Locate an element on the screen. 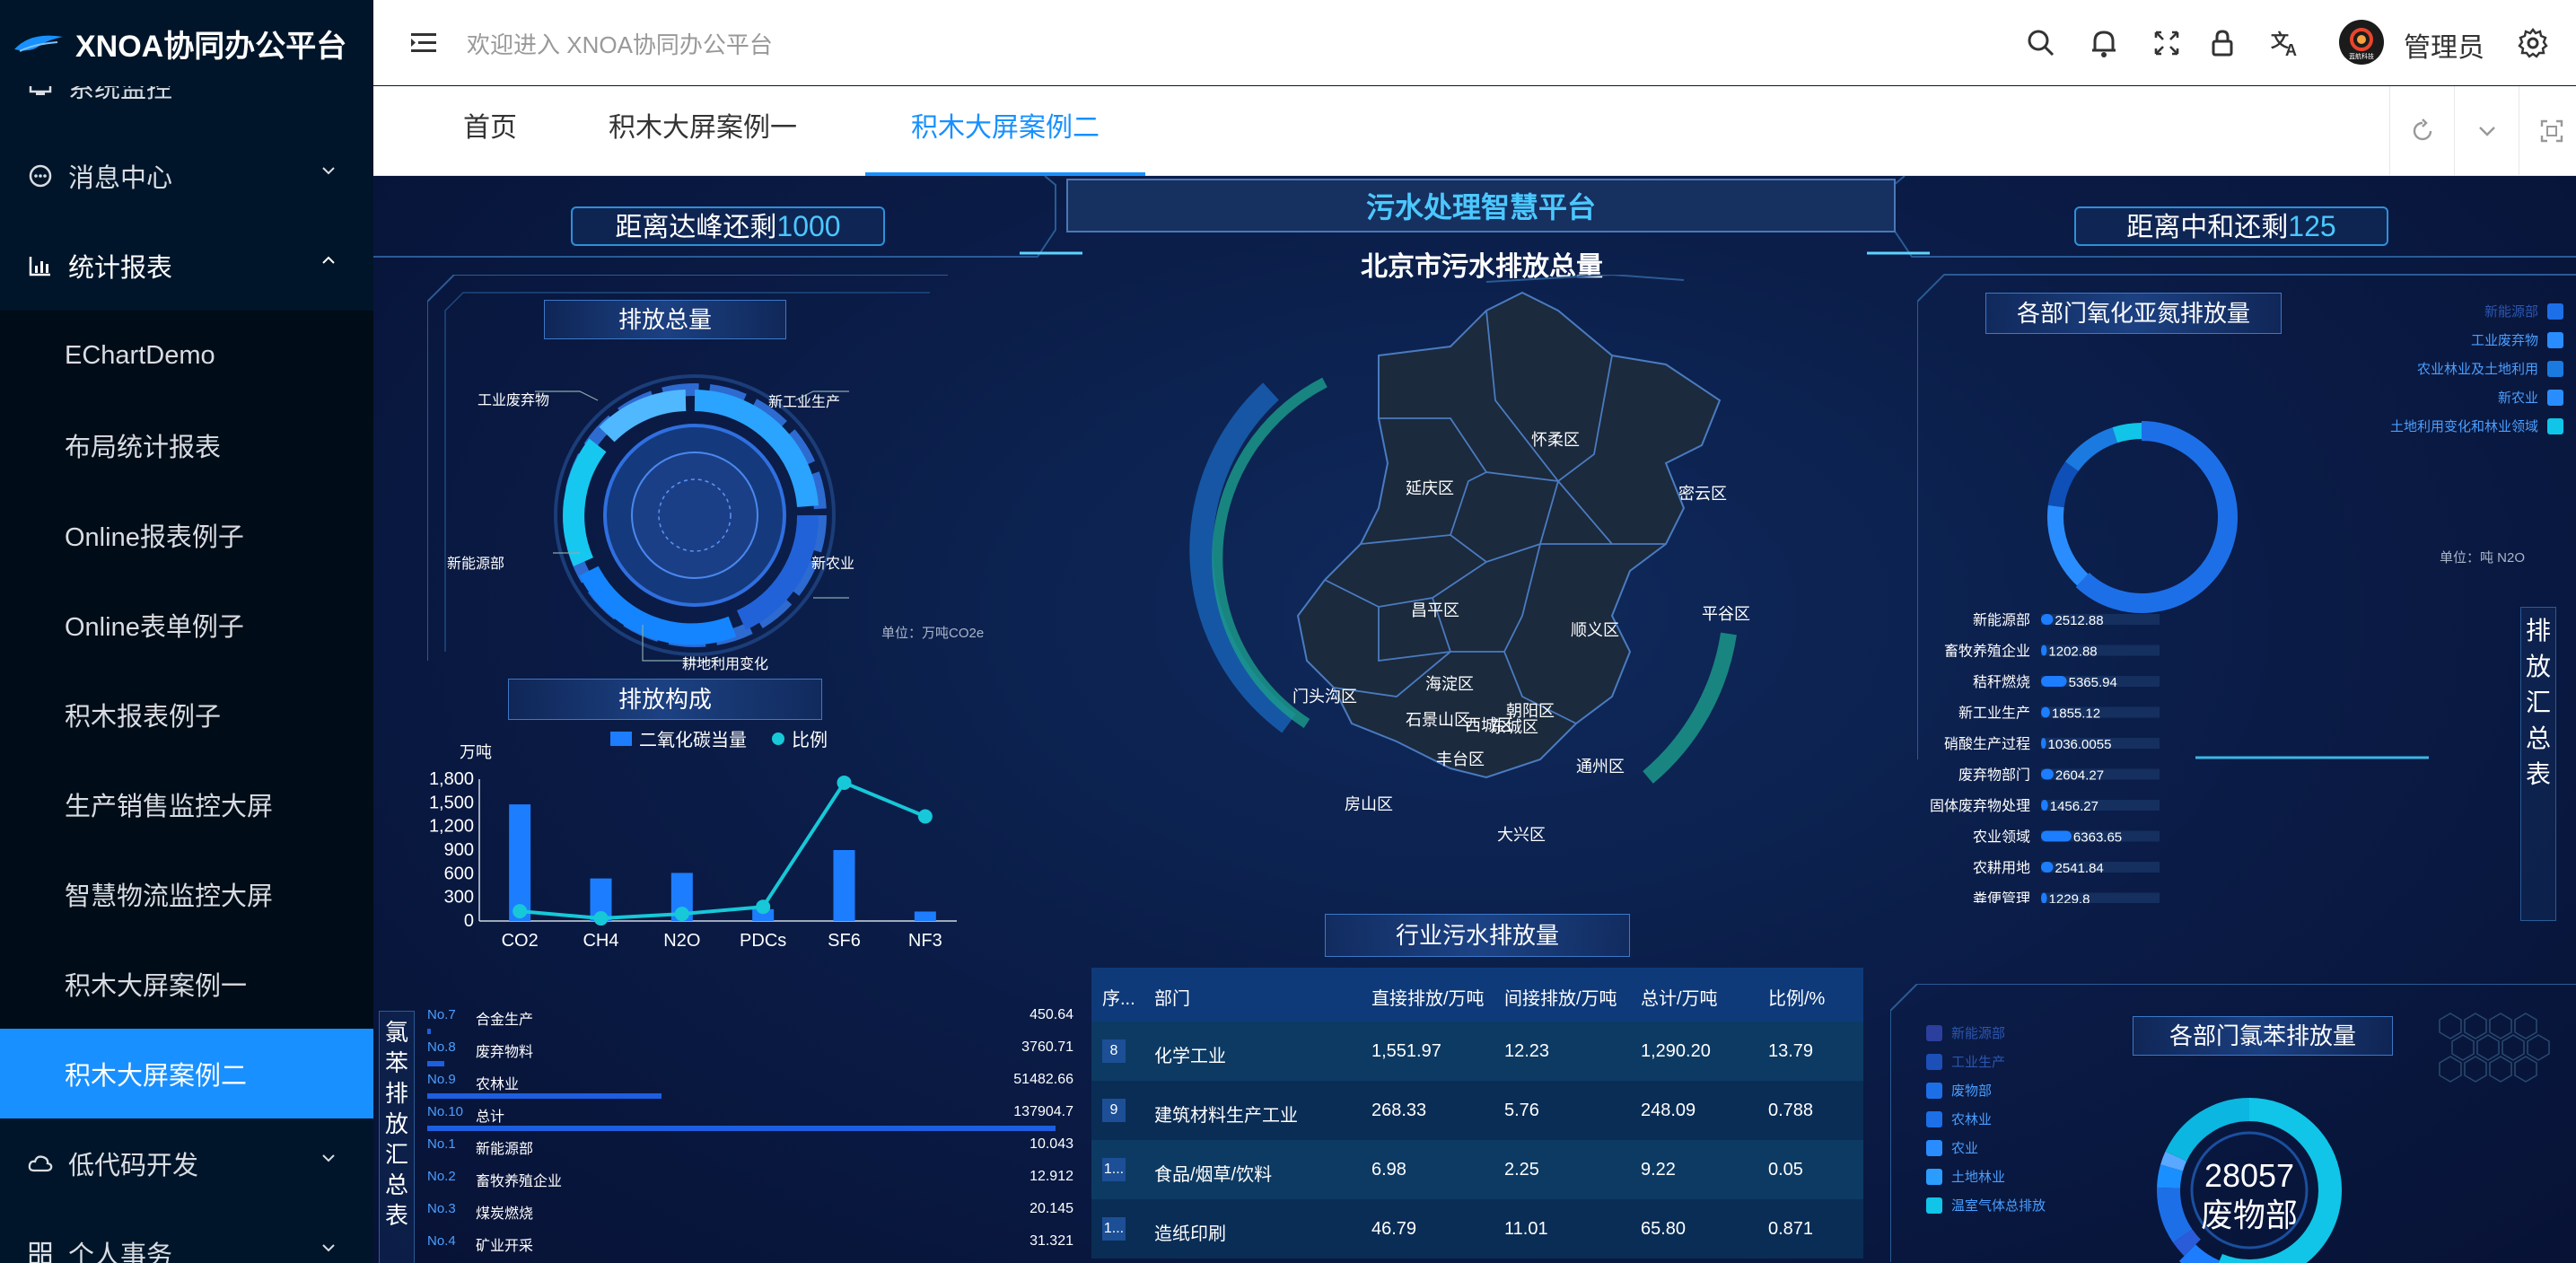  message-icon is located at coordinates (40, 175).